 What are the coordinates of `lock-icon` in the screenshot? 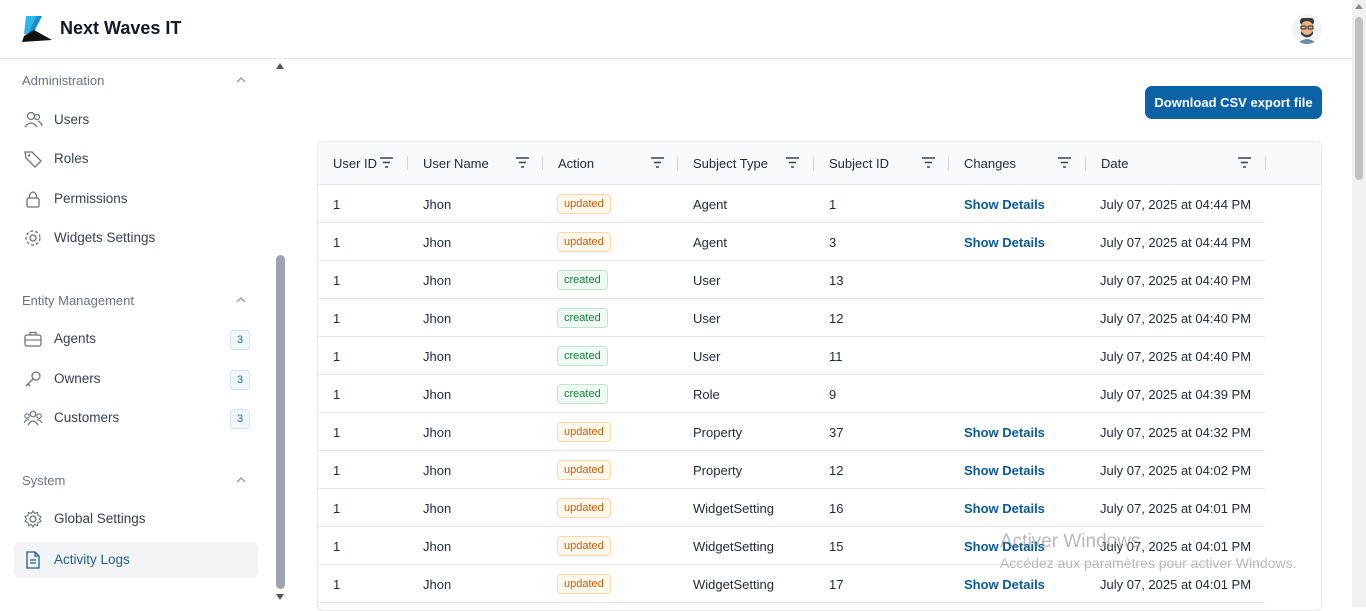 It's located at (33, 199).